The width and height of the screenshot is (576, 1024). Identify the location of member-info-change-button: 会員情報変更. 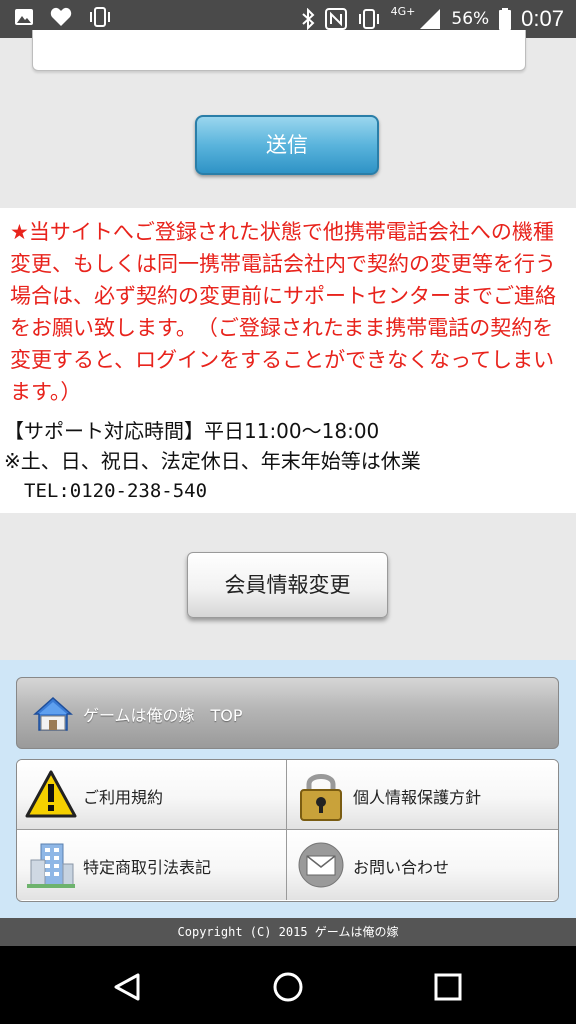
(287, 585).